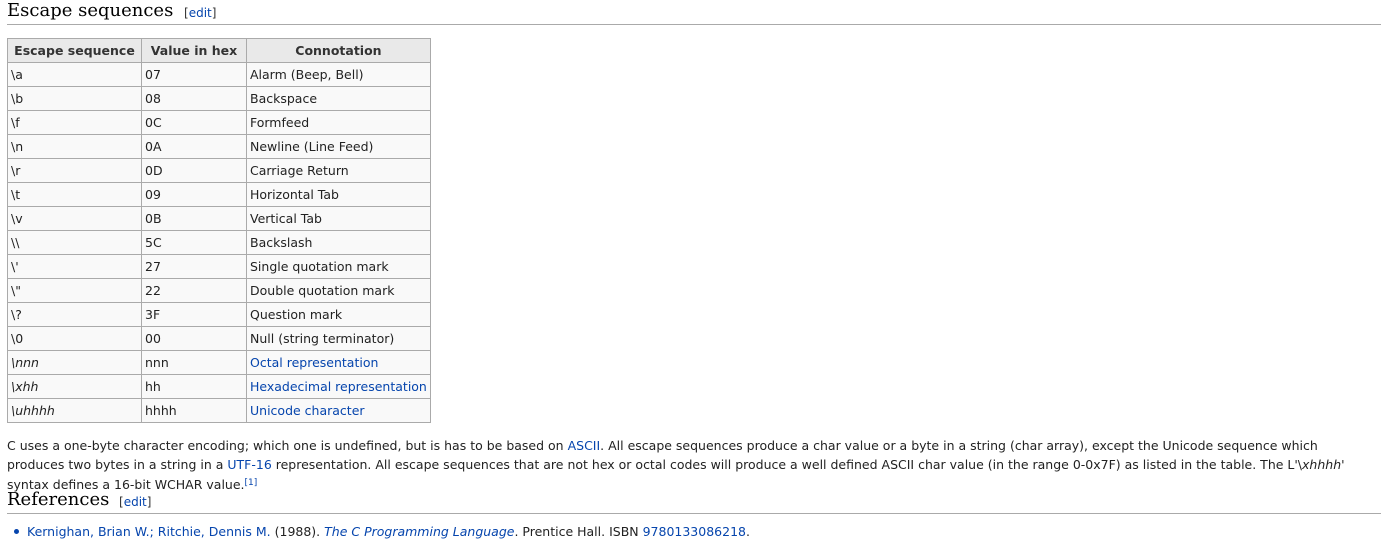 This screenshot has height=539, width=1384. Describe the element at coordinates (194, 266) in the screenshot. I see `hex-value-cell: 27` at that location.